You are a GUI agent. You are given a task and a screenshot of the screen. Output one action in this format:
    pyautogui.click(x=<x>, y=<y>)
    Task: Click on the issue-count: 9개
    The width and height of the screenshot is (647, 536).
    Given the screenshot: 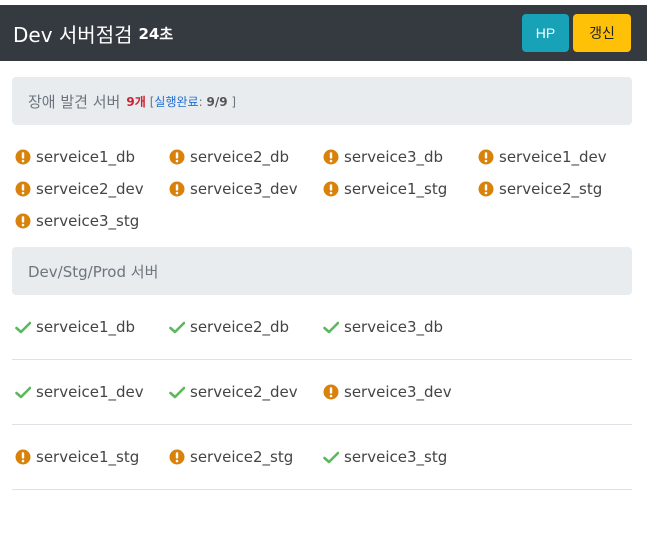 What is the action you would take?
    pyautogui.click(x=136, y=101)
    